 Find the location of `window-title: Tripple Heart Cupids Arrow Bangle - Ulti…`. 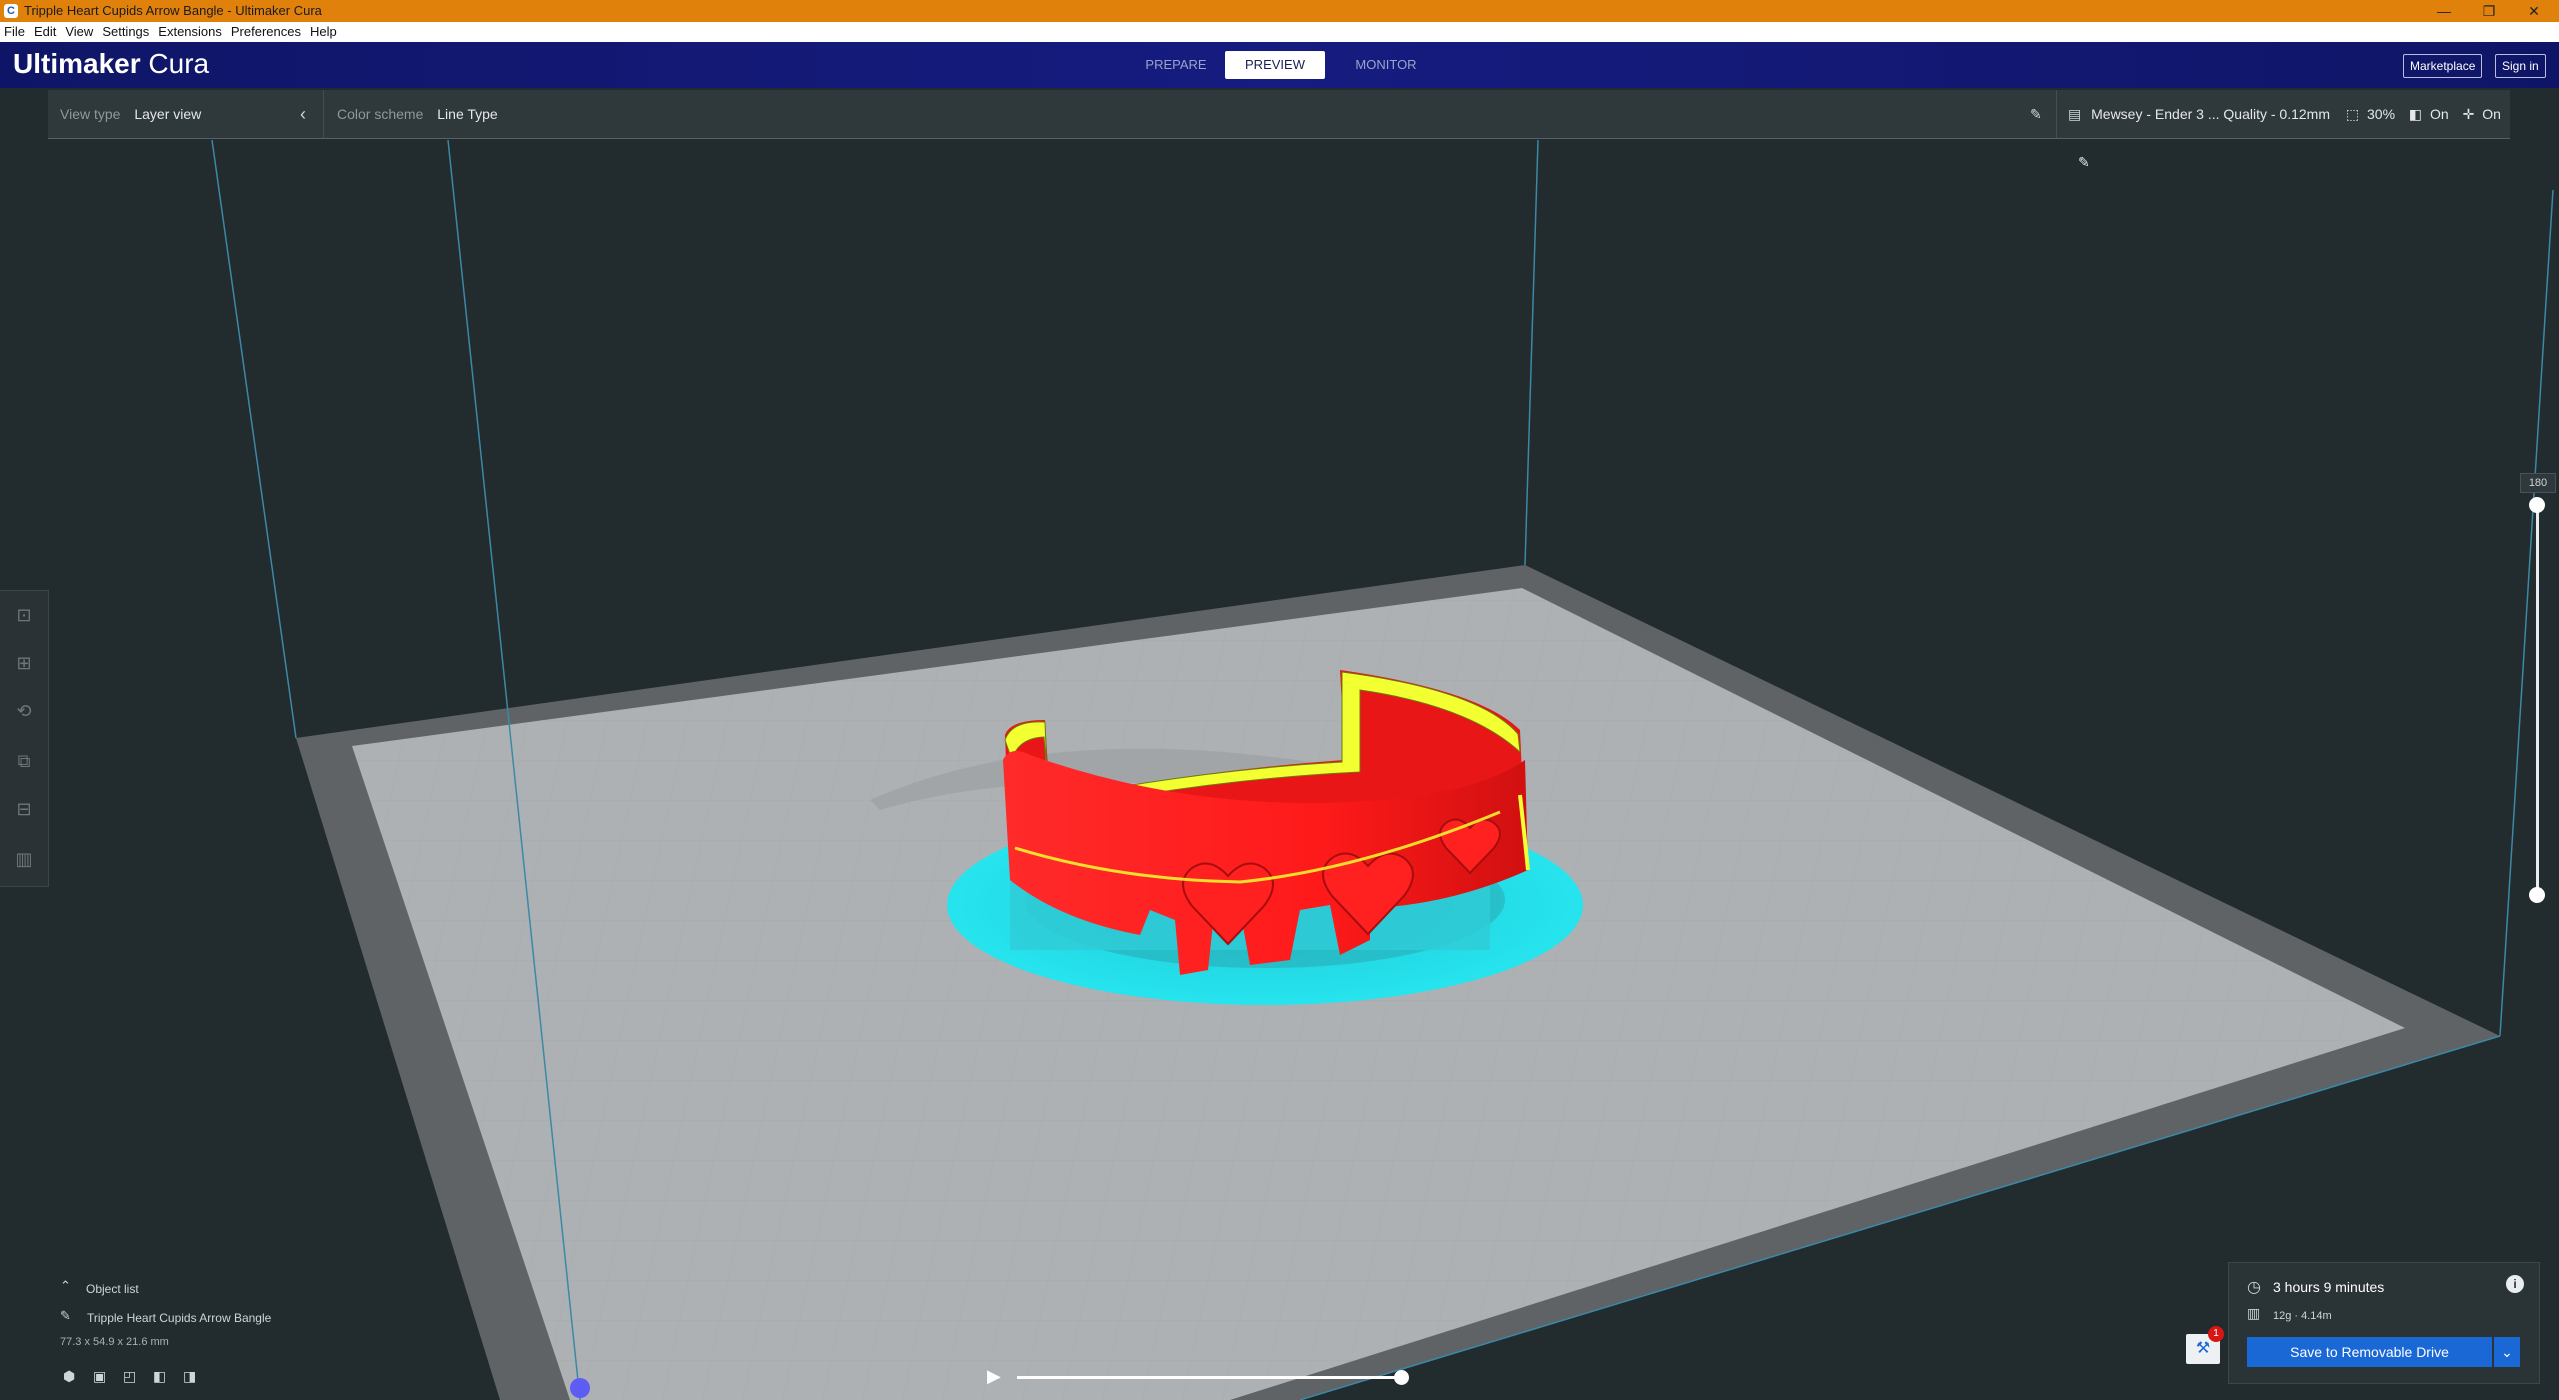

window-title: Tripple Heart Cupids Arrow Bangle - Ulti… is located at coordinates (173, 10).